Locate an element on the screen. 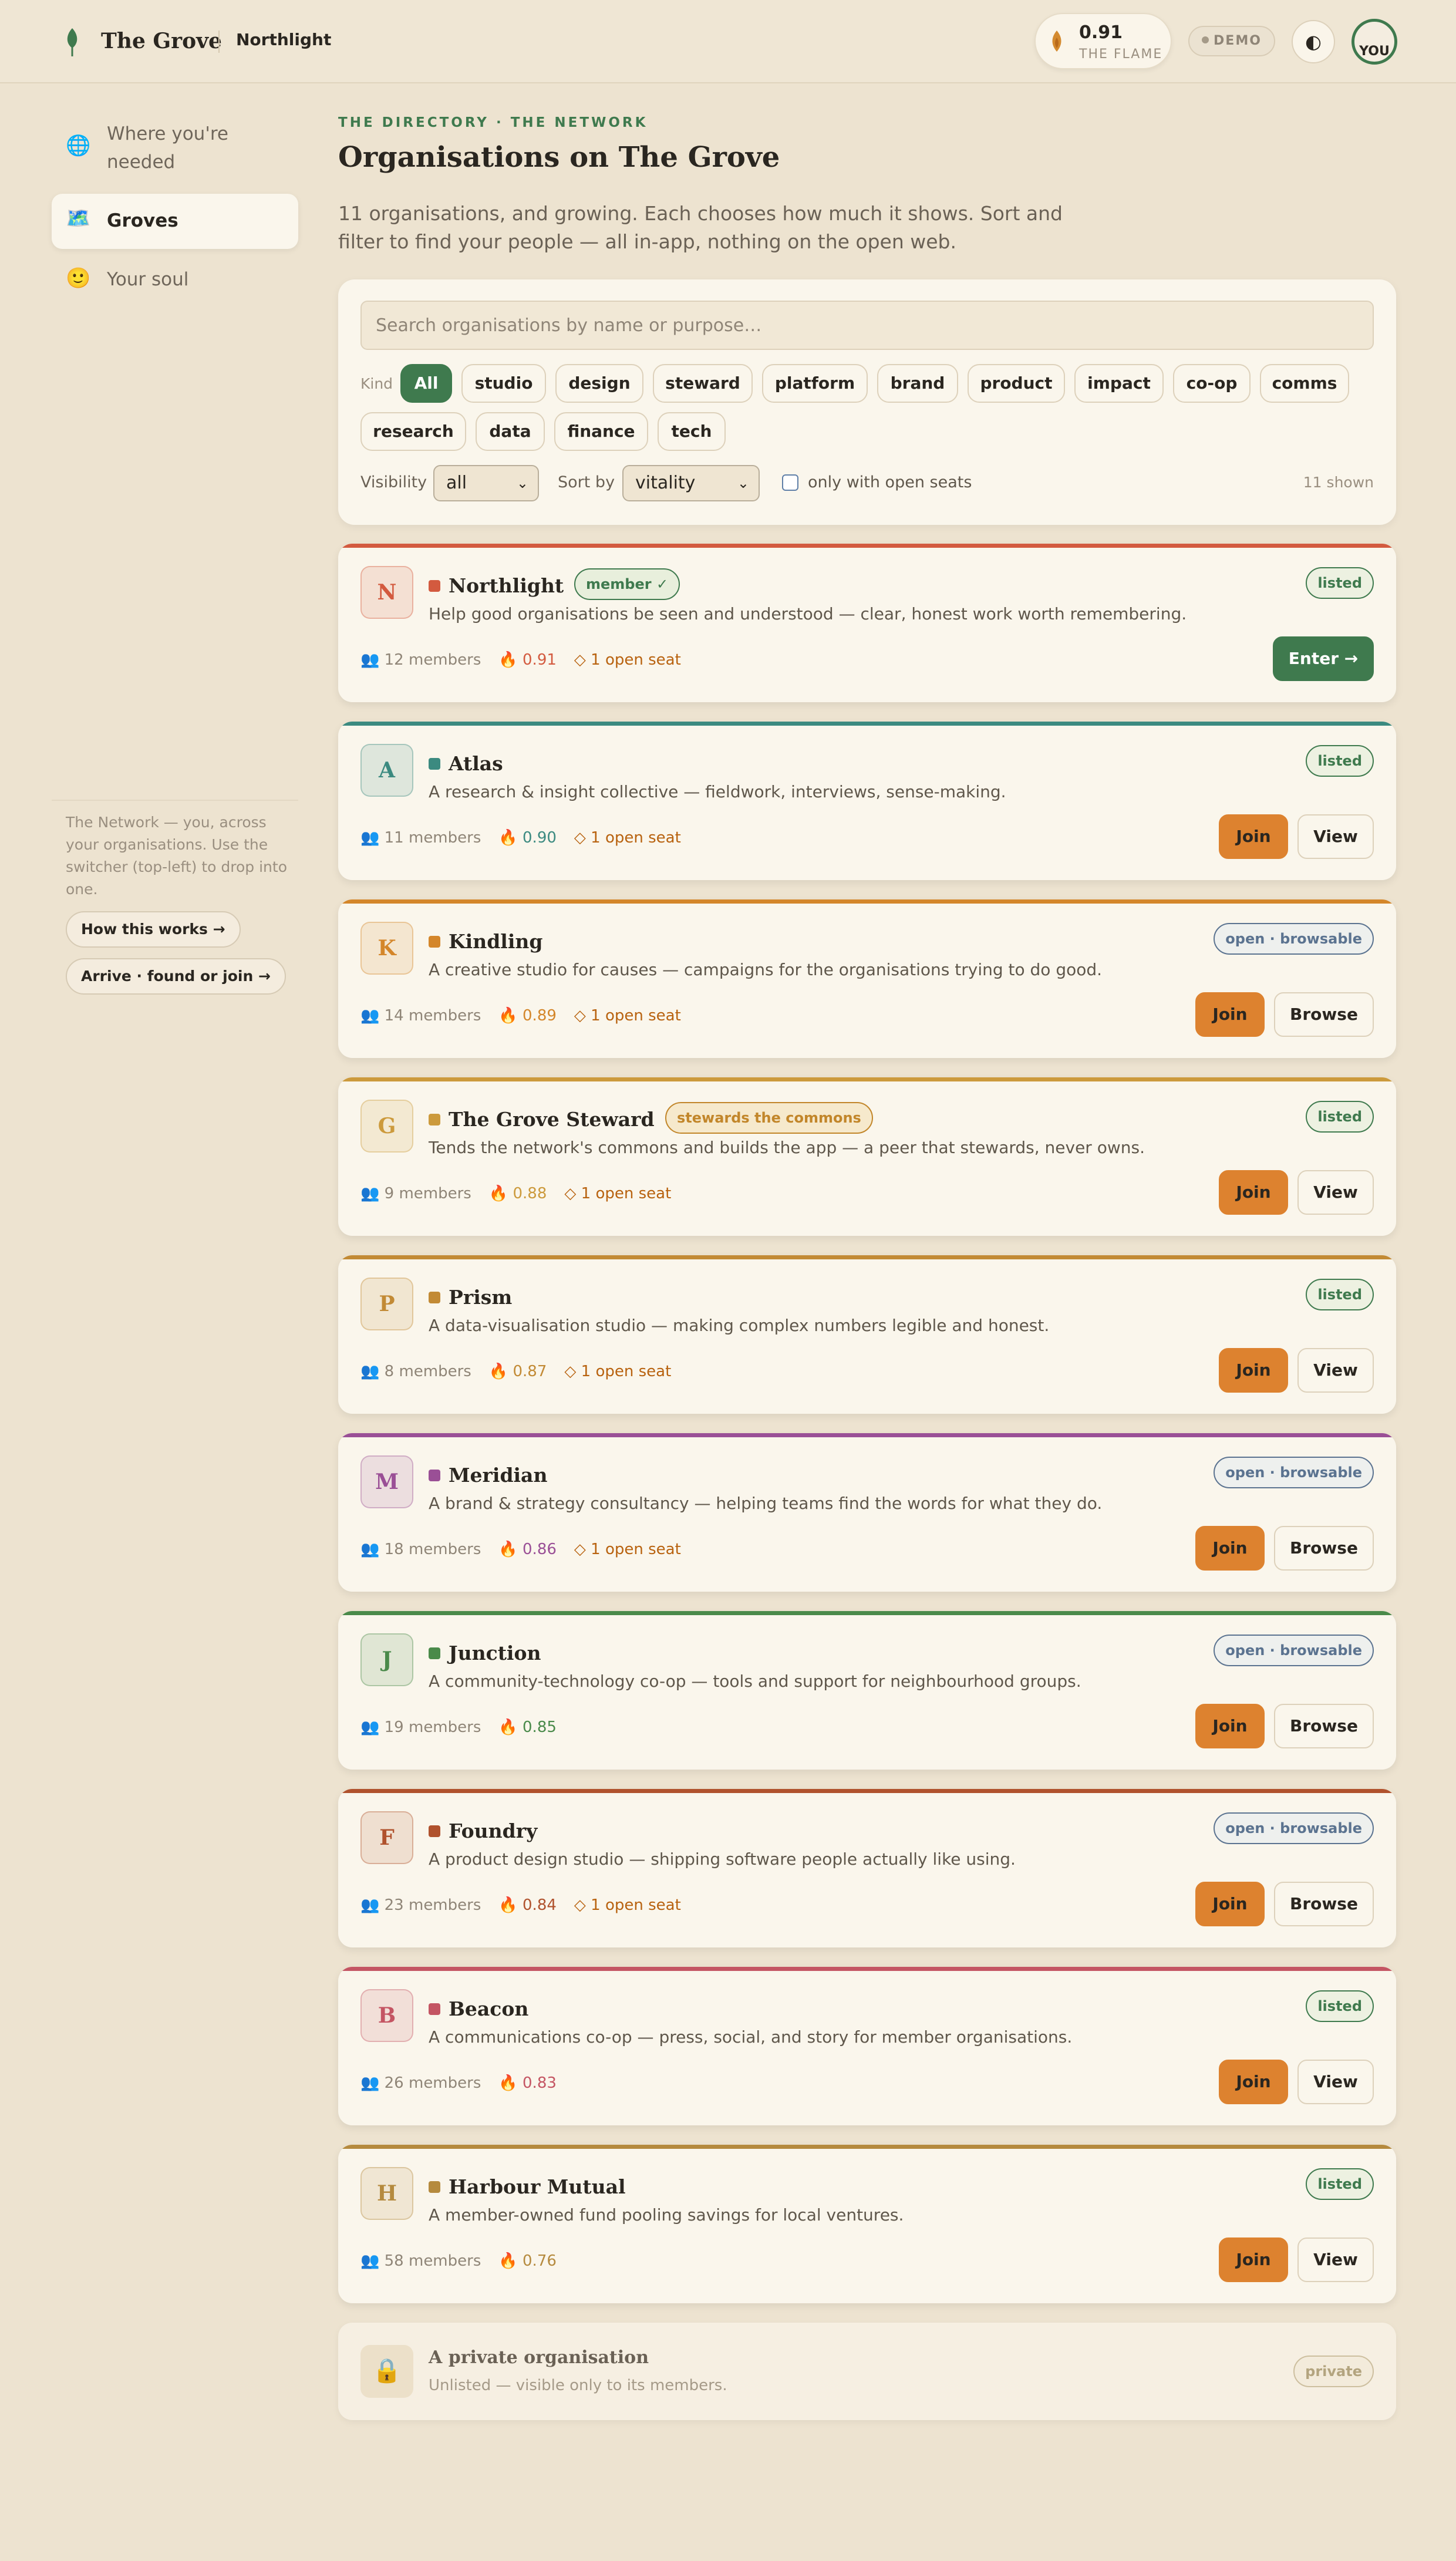 The height and width of the screenshot is (2561, 1456). chip-platform: platform is located at coordinates (815, 383).